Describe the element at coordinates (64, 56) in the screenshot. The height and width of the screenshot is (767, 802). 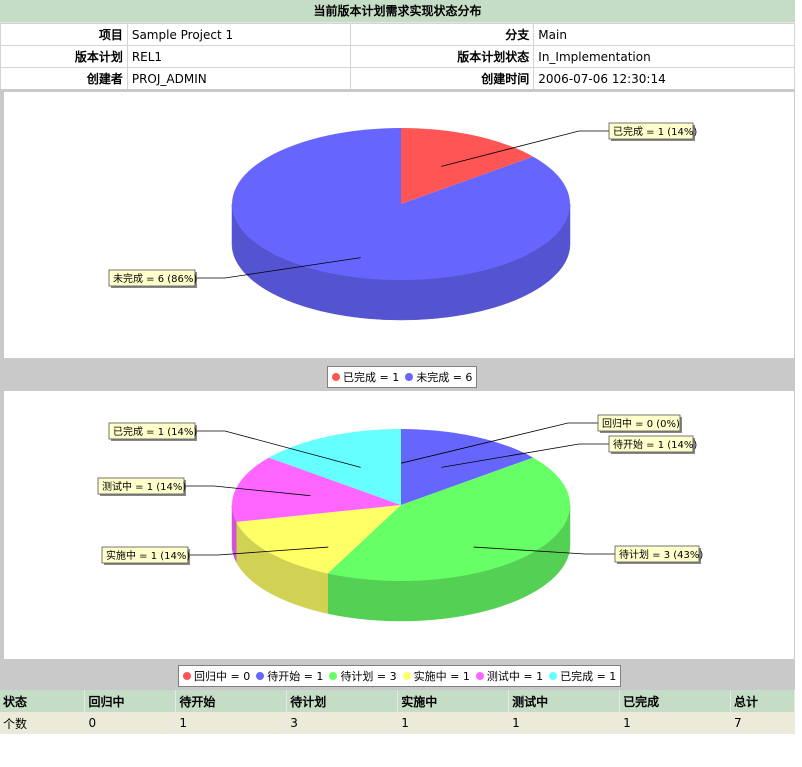
I see `release-label: 版本计划` at that location.